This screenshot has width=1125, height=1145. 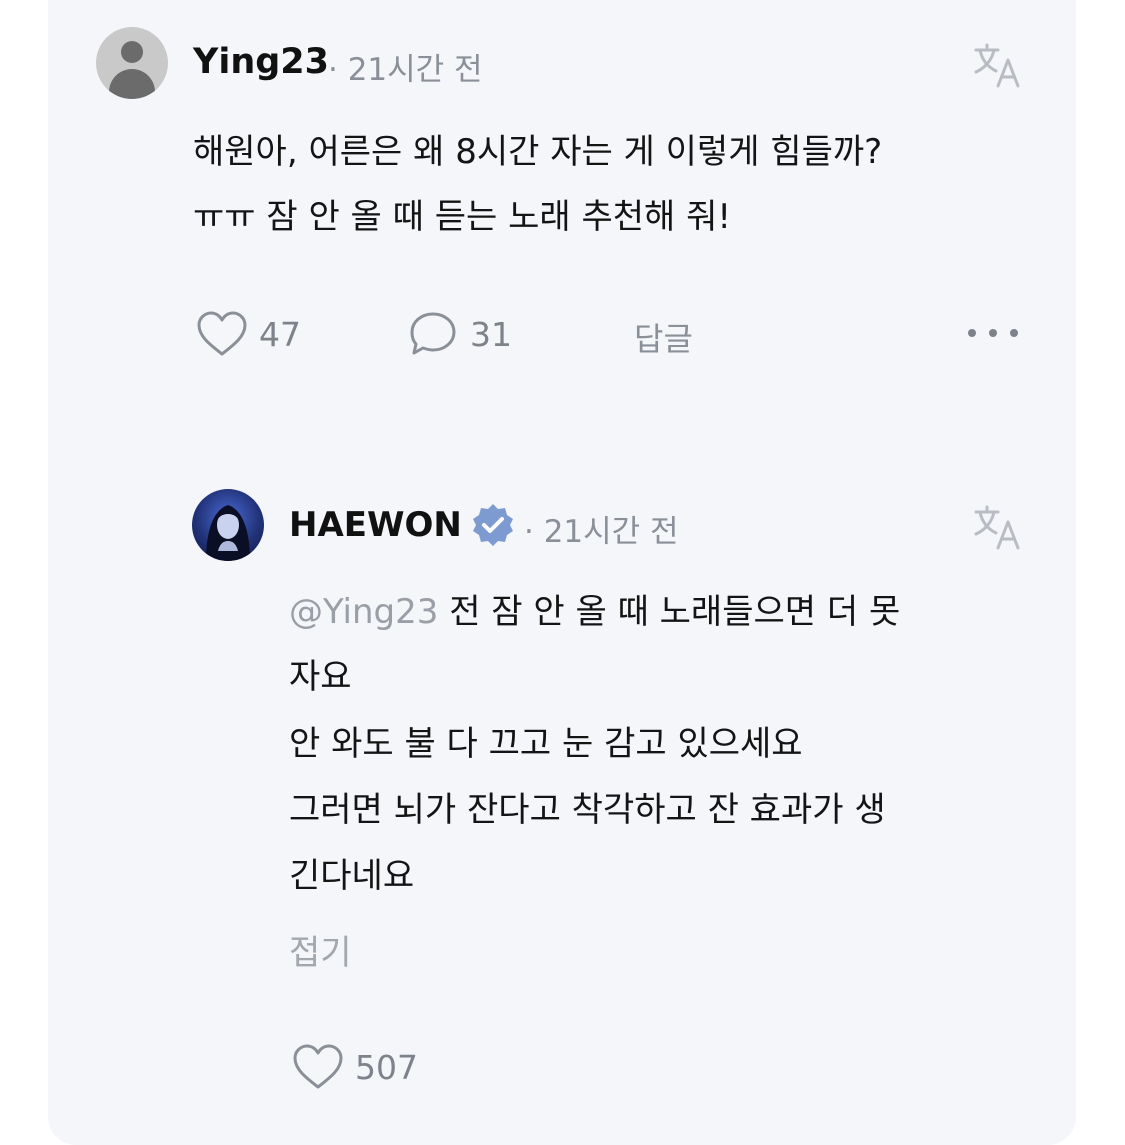 I want to click on reply-body-line-3: 안 와도 불 다 끄고 눈 감고 있으세요, so click(x=546, y=744).